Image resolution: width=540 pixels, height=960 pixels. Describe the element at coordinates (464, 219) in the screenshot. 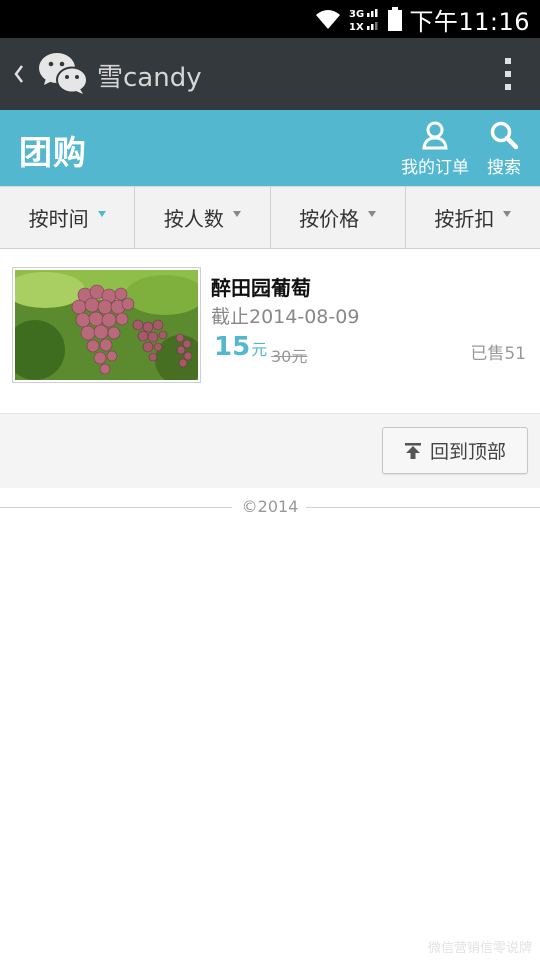

I see `sort-tab-label: 按折扣` at that location.